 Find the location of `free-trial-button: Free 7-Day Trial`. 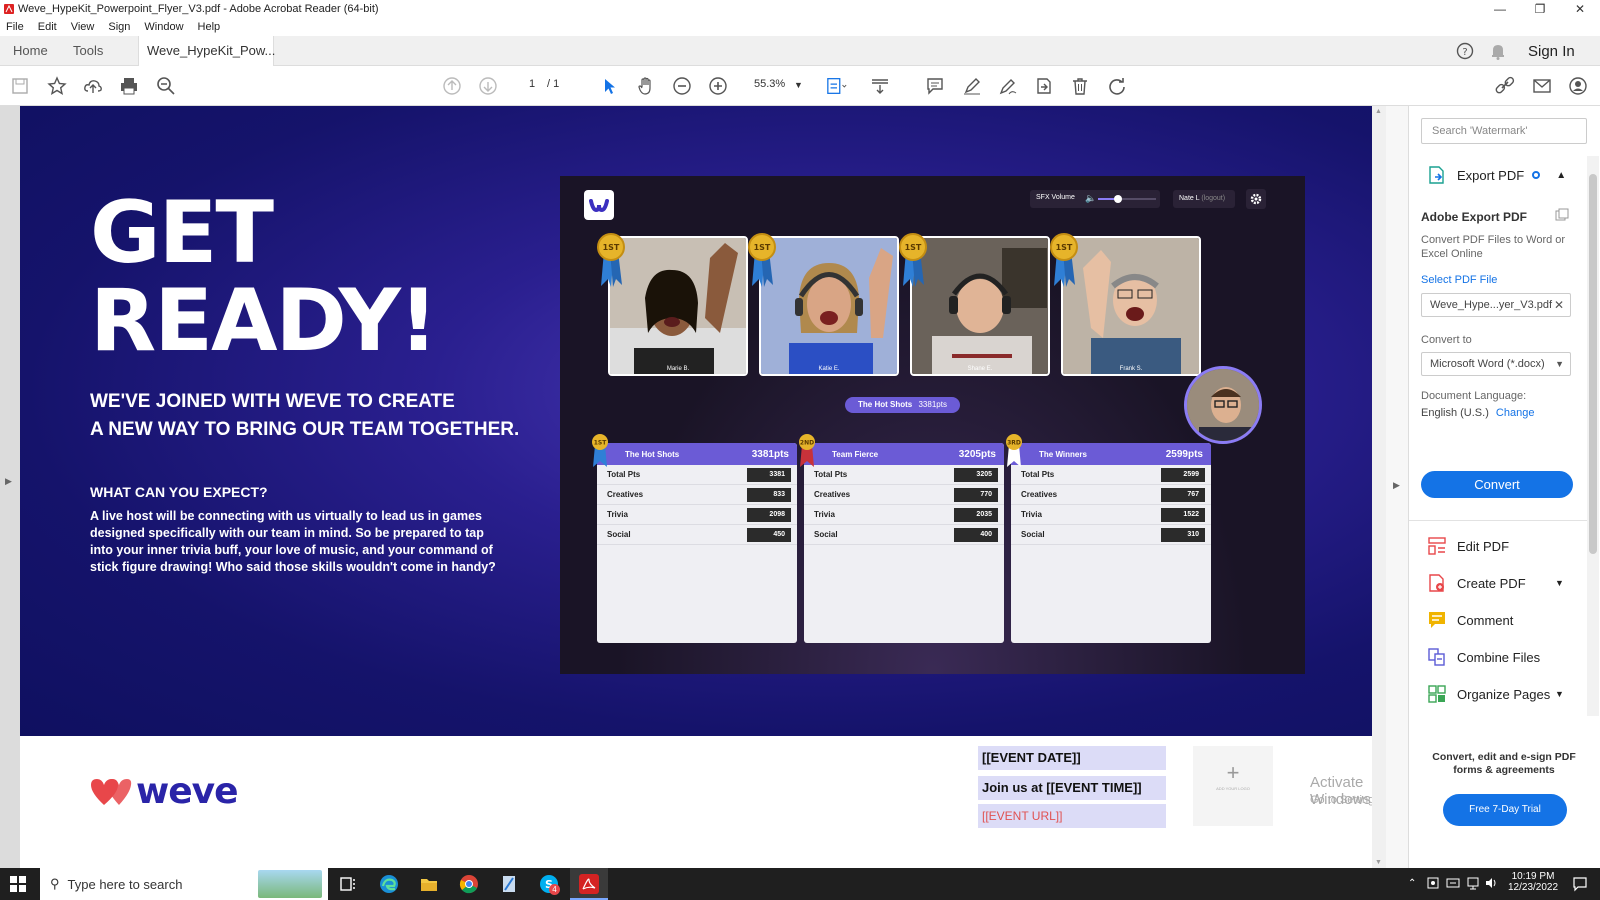

free-trial-button: Free 7-Day Trial is located at coordinates (1505, 810).